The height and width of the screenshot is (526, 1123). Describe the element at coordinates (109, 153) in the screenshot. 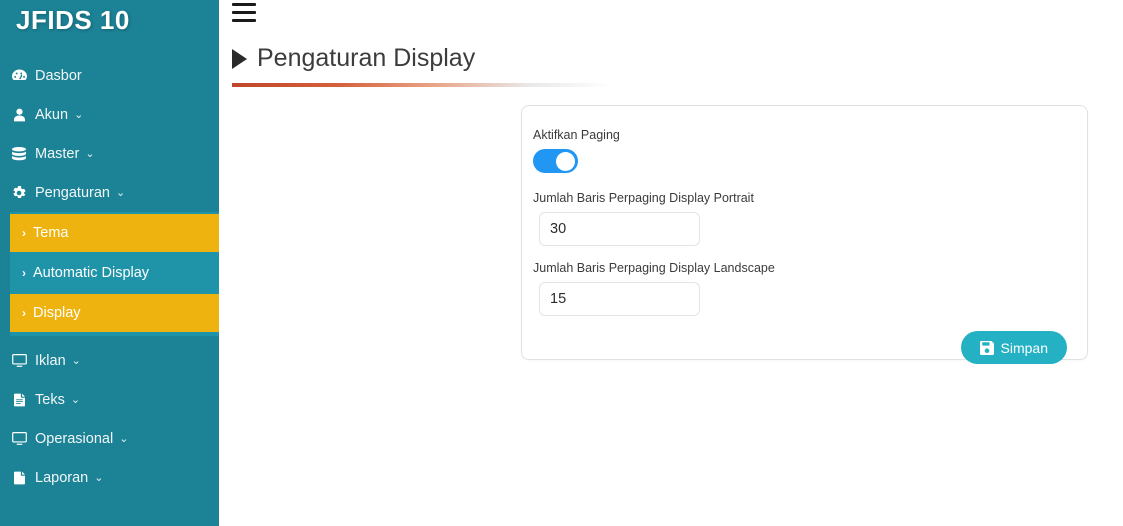

I see `sidebar-item-master: Master ⌄` at that location.